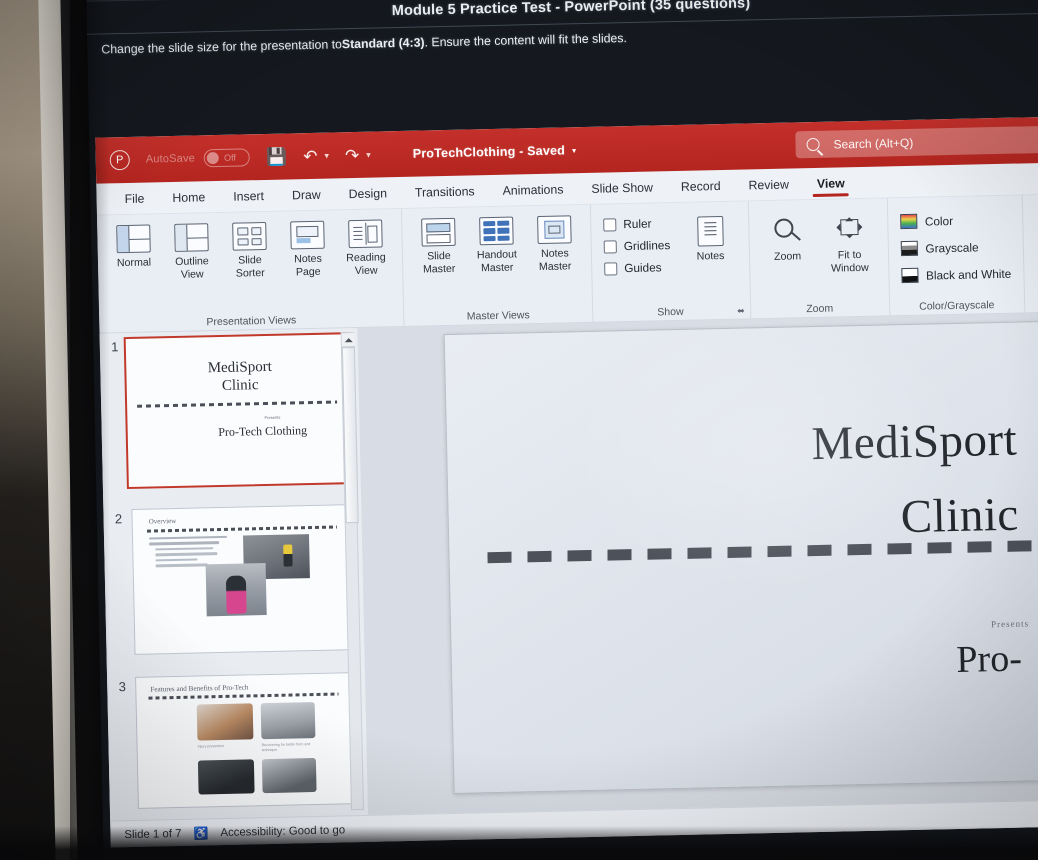 This screenshot has height=860, width=1038. What do you see at coordinates (554, 230) in the screenshot?
I see `notes-master-icon` at bounding box center [554, 230].